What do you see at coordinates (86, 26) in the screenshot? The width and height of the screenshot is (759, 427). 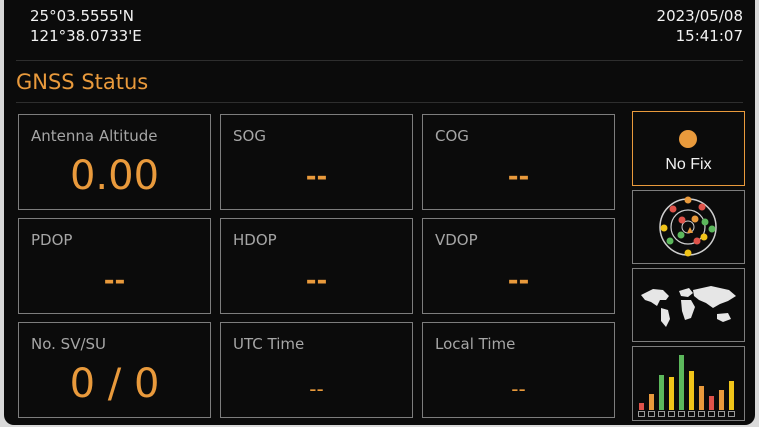 I see `position-readout: 25°03.5555'N 121°38.0733'E` at bounding box center [86, 26].